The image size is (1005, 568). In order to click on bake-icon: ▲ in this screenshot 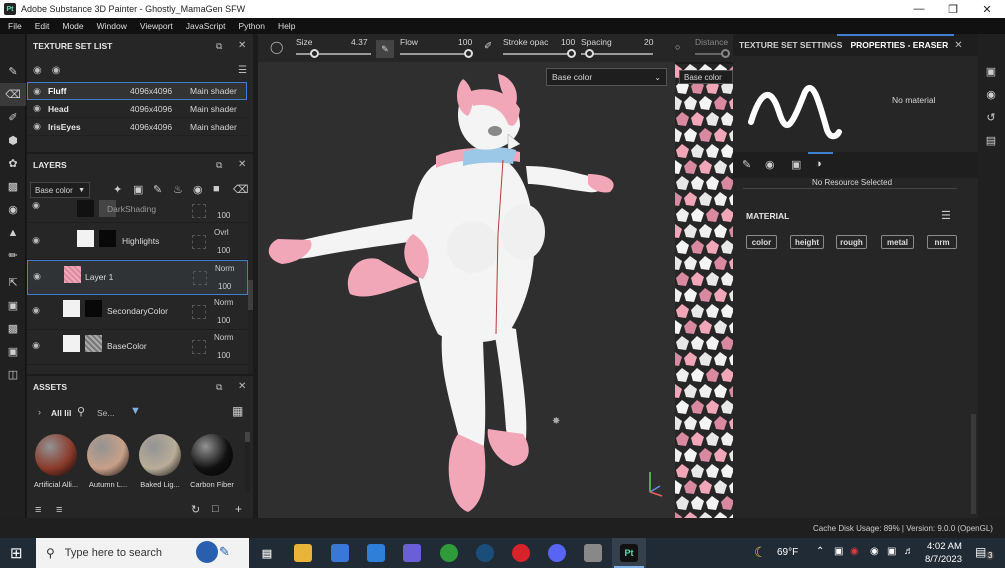, I will do `click(13, 232)`.